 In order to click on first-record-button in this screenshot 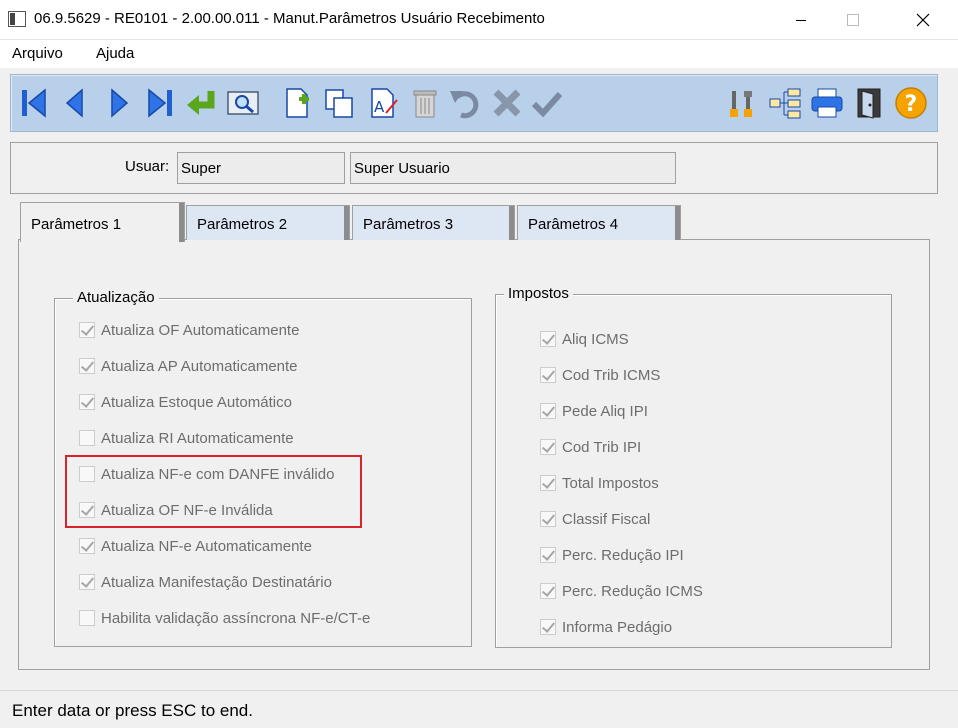, I will do `click(35, 103)`.